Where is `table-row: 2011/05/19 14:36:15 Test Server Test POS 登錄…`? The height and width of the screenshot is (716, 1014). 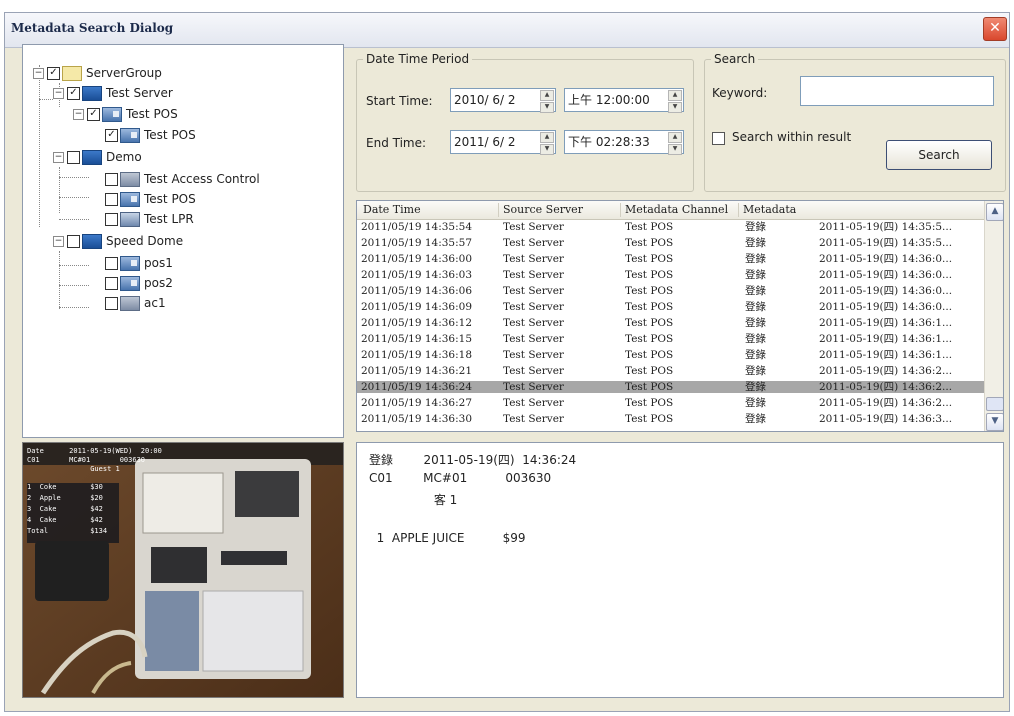 table-row: 2011/05/19 14:36:15 Test Server Test POS 登錄… is located at coordinates (671, 339).